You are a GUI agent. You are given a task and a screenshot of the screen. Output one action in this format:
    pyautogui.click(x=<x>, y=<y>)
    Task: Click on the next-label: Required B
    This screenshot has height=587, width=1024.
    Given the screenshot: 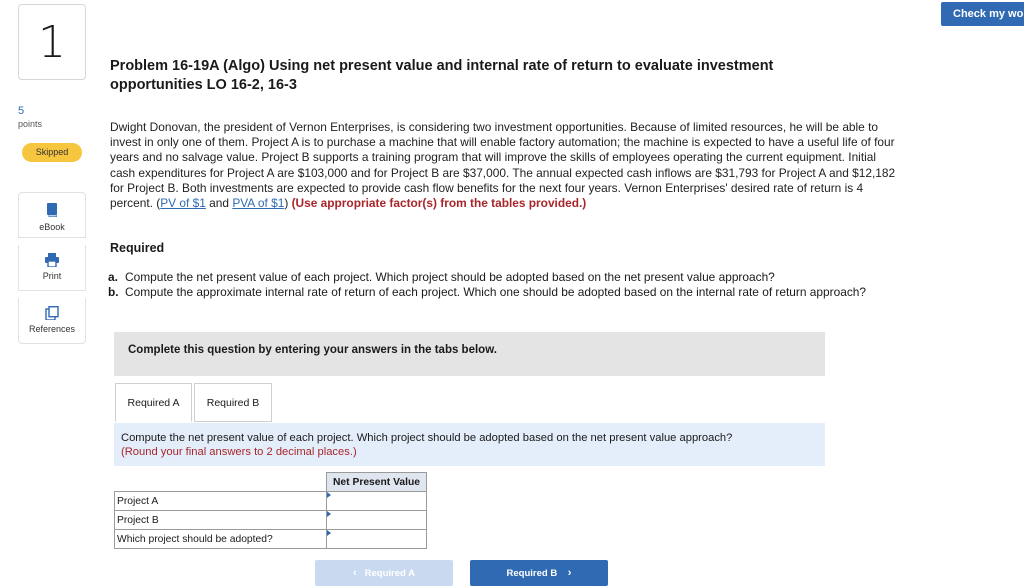 What is the action you would take?
    pyautogui.click(x=532, y=573)
    